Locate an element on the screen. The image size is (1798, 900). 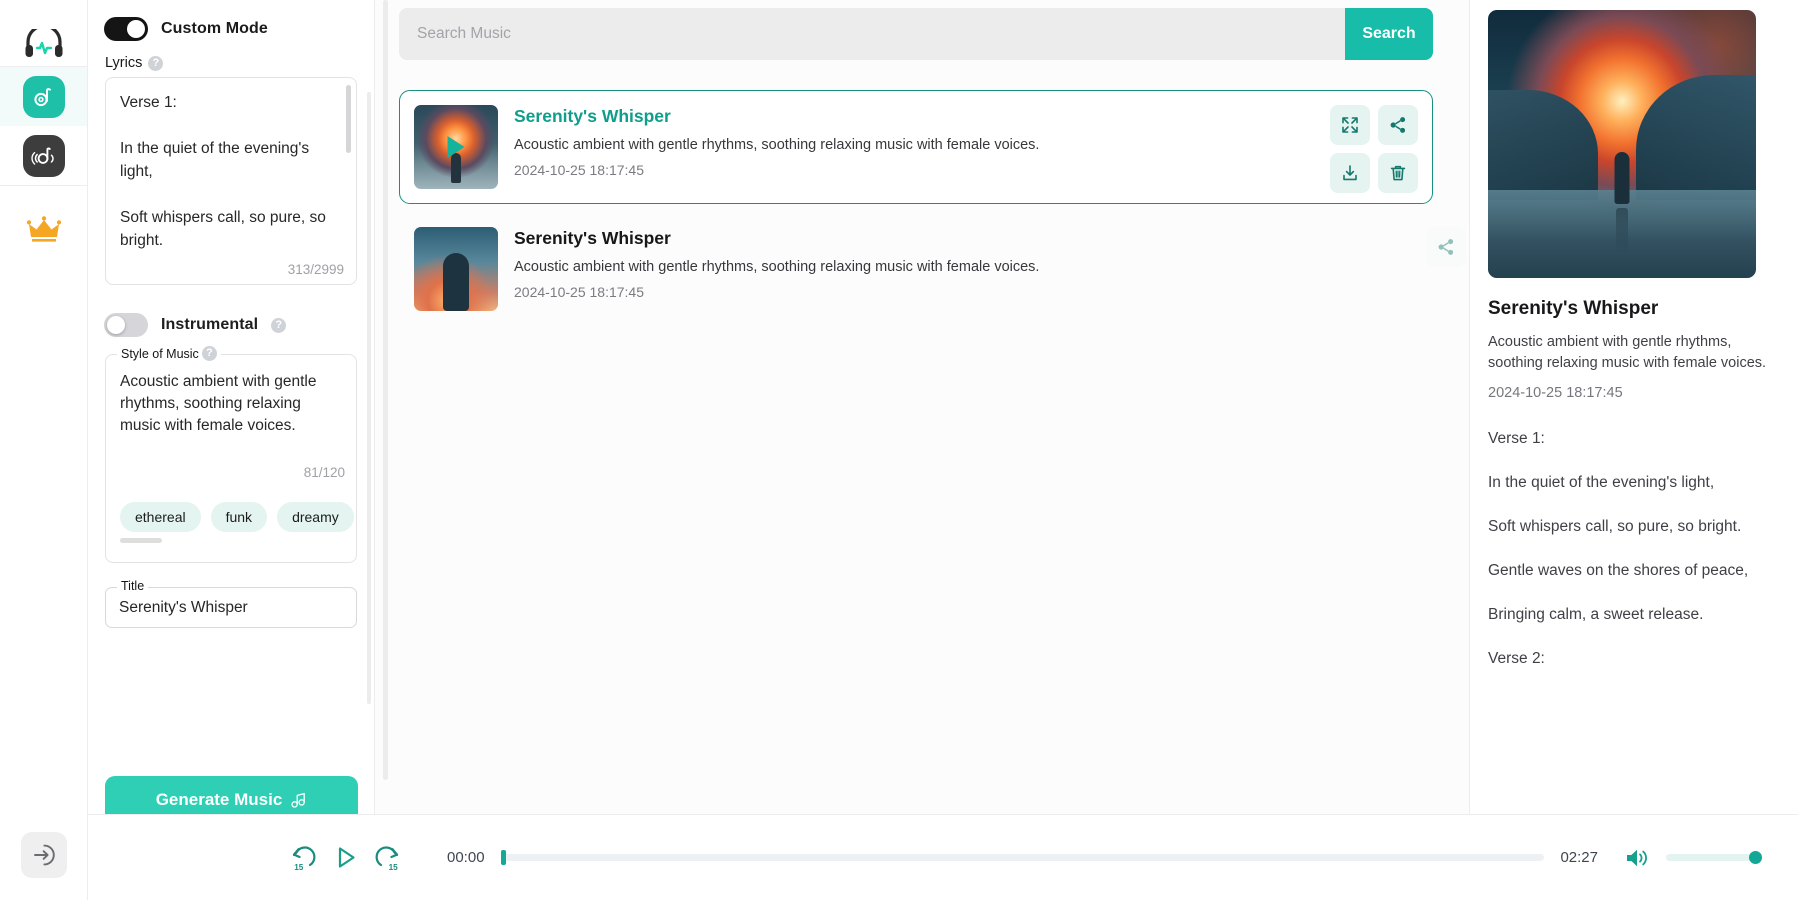
expand-button is located at coordinates (1350, 125).